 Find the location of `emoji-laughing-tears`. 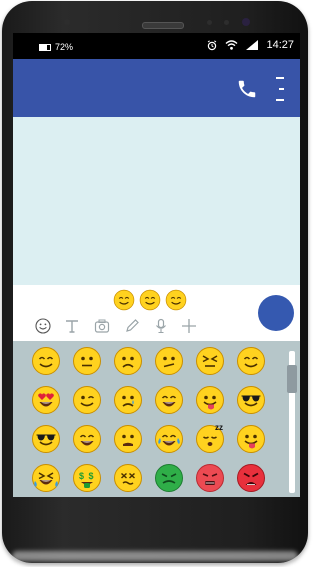

emoji-laughing-tears is located at coordinates (46, 478).